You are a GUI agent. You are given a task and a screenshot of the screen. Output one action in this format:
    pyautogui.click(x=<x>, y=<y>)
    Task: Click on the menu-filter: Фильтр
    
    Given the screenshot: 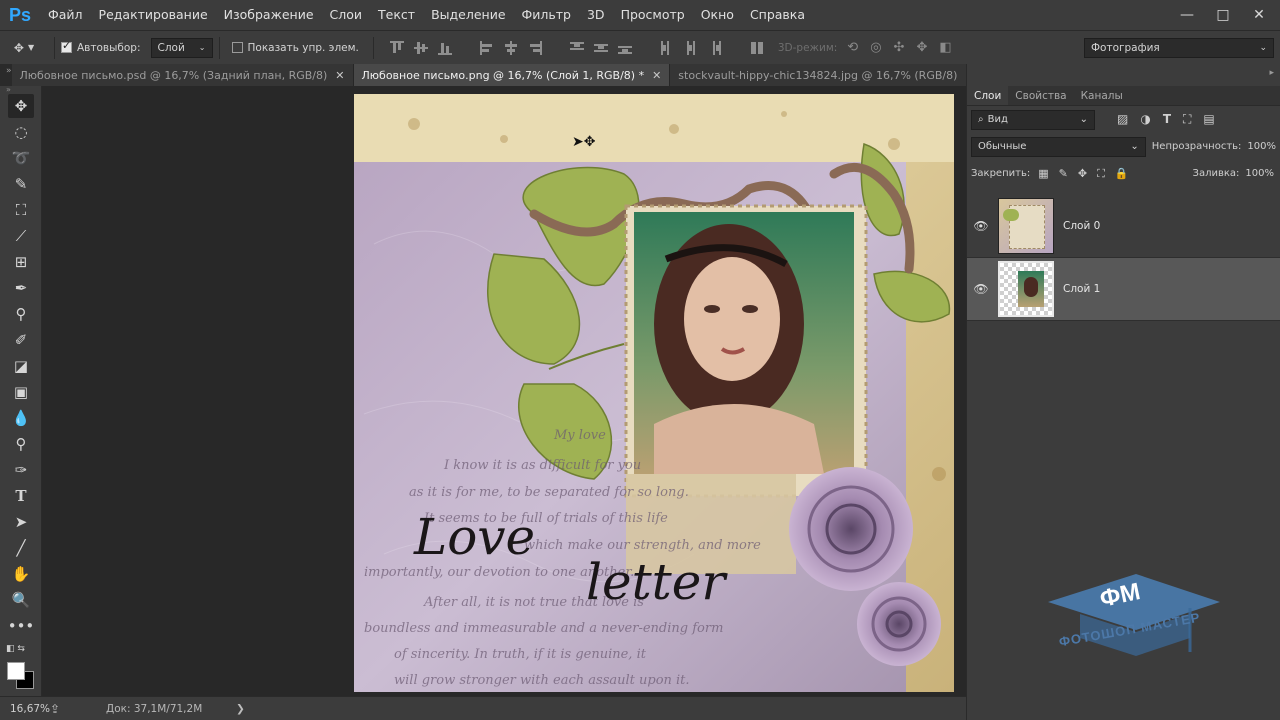 What is the action you would take?
    pyautogui.click(x=546, y=15)
    